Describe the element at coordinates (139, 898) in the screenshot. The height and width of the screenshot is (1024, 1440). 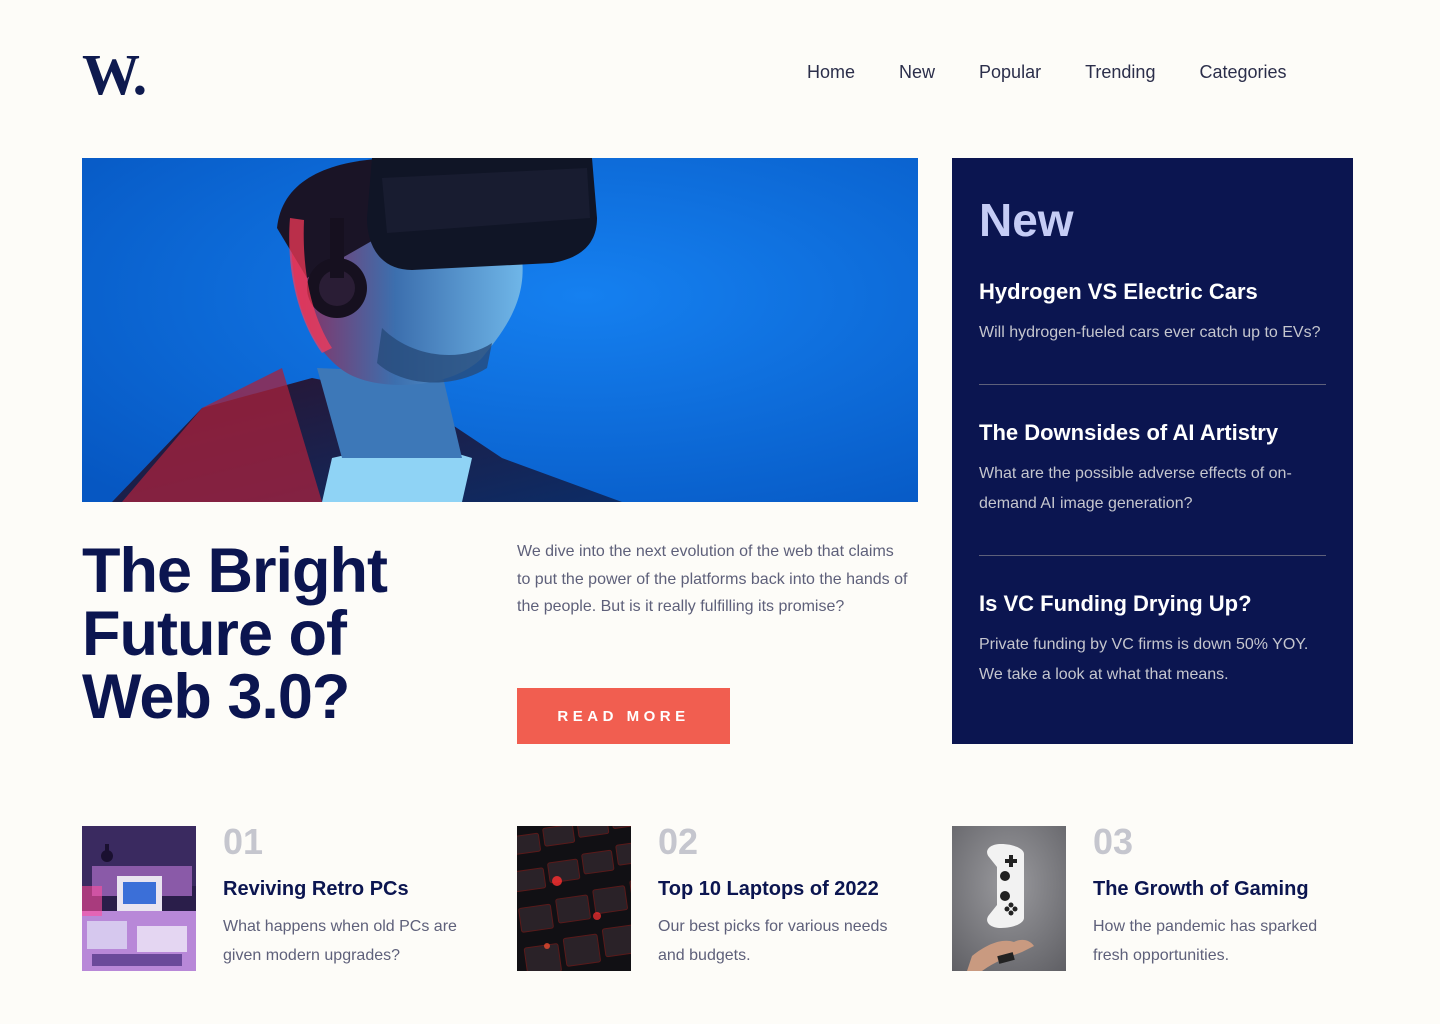
I see `retro-pc-thumbnail` at that location.